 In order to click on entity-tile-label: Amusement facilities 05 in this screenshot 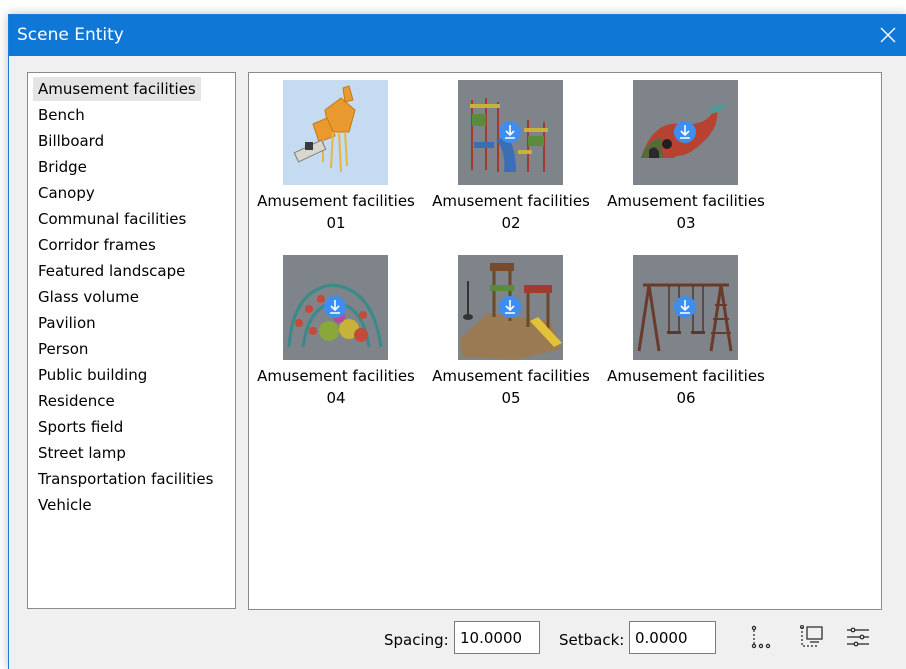, I will do `click(511, 387)`.